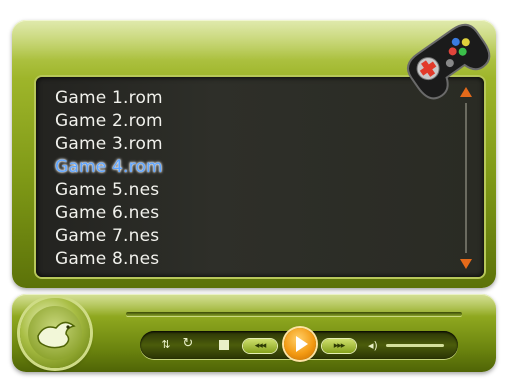  I want to click on next-button: ▸▸▸, so click(339, 346).